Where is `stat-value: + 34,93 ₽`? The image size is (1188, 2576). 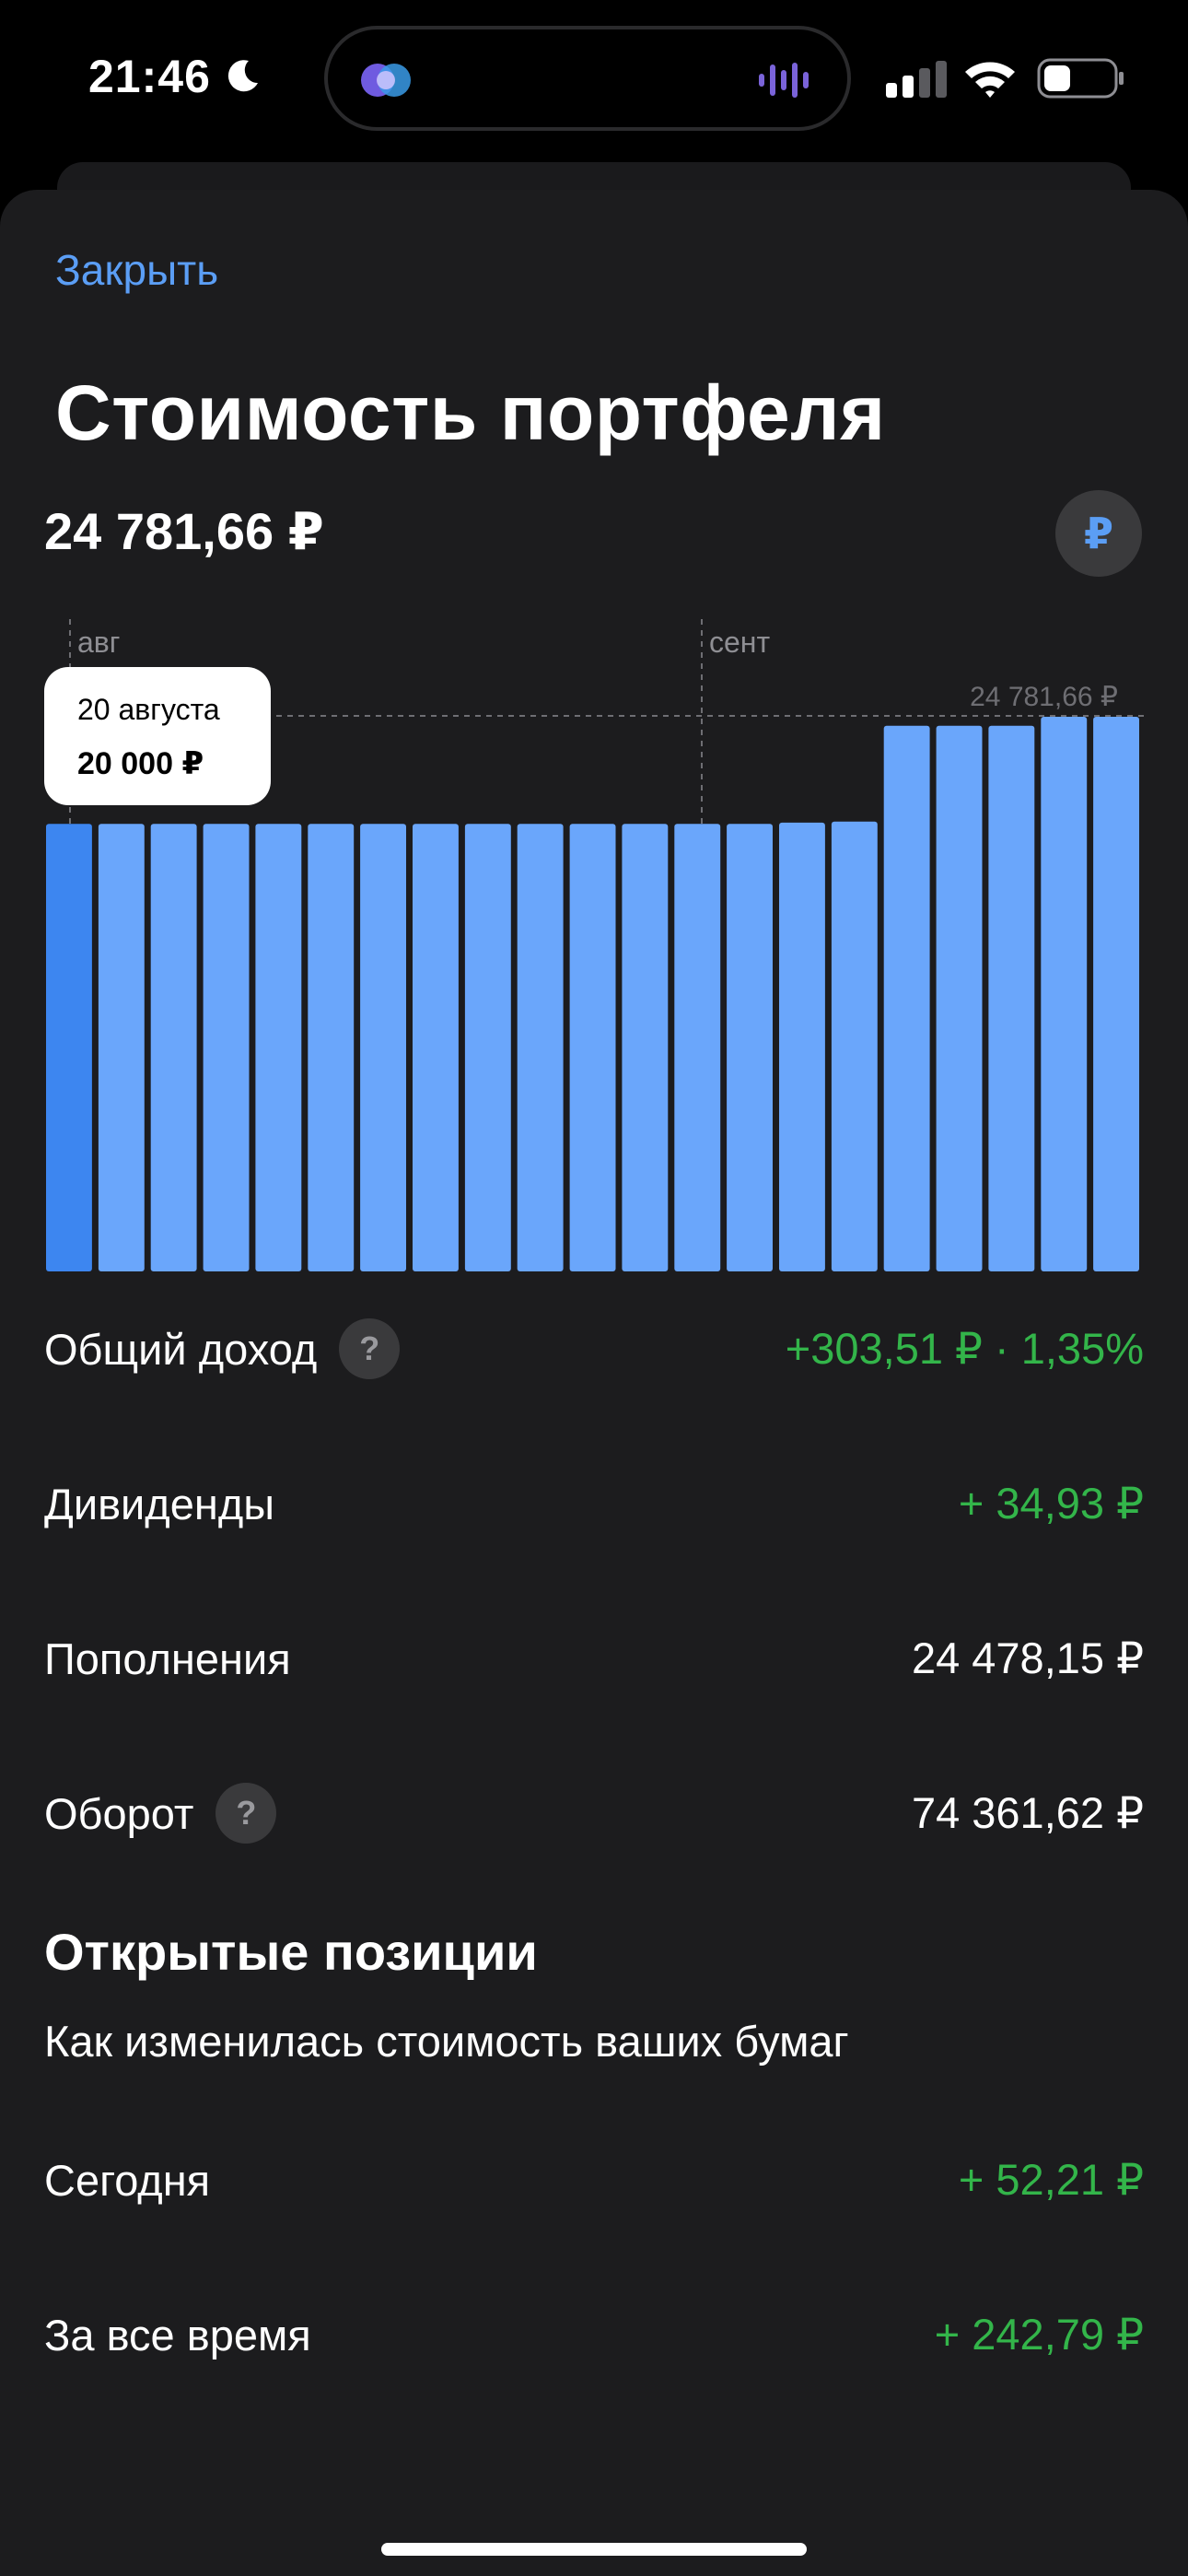 stat-value: + 34,93 ₽ is located at coordinates (1051, 1503).